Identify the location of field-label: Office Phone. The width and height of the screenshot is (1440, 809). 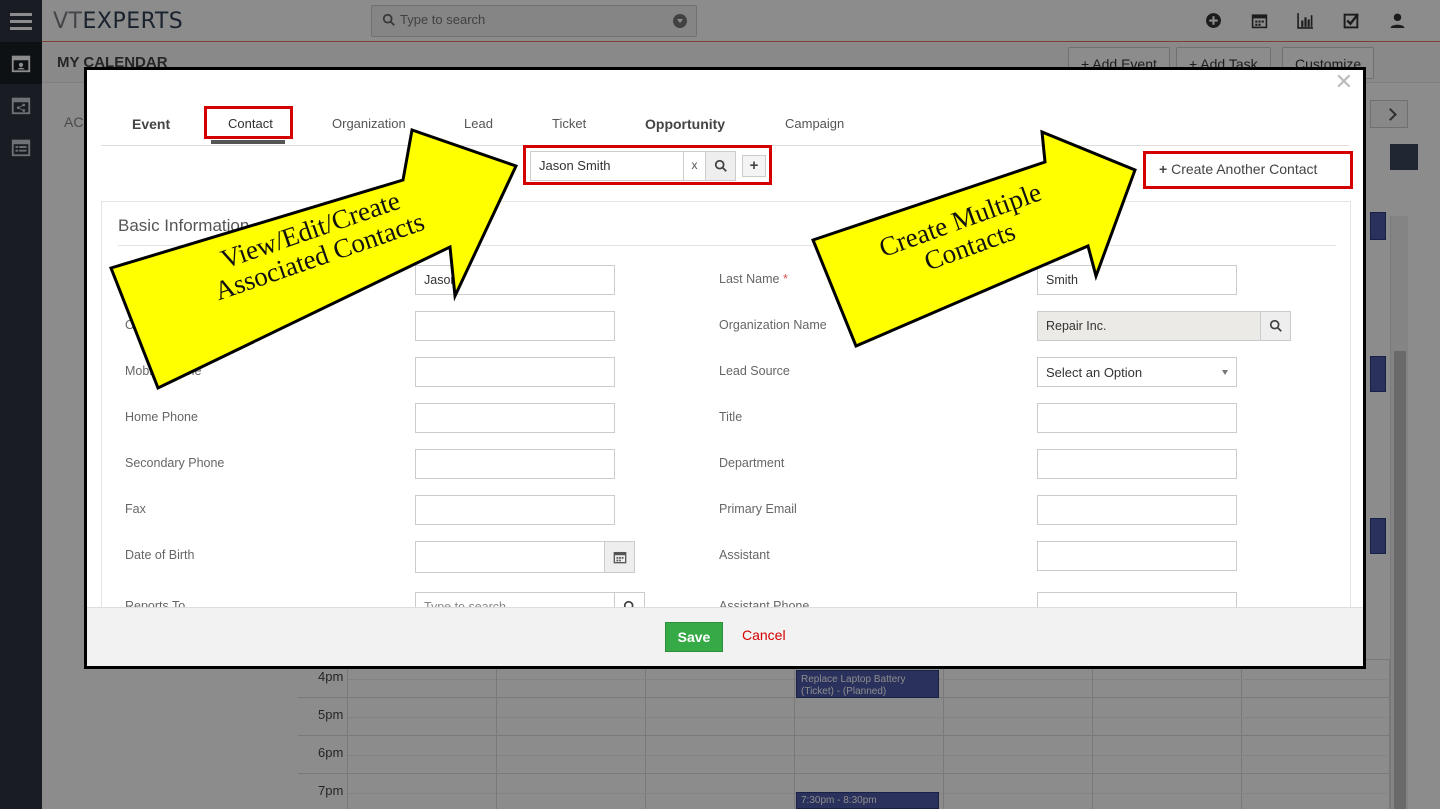
(161, 325).